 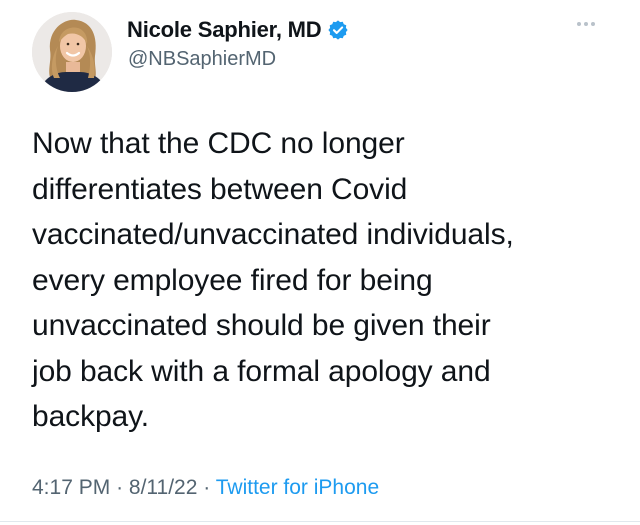 What do you see at coordinates (261, 325) in the screenshot?
I see `tweet-text-line: unvaccinated should be given their` at bounding box center [261, 325].